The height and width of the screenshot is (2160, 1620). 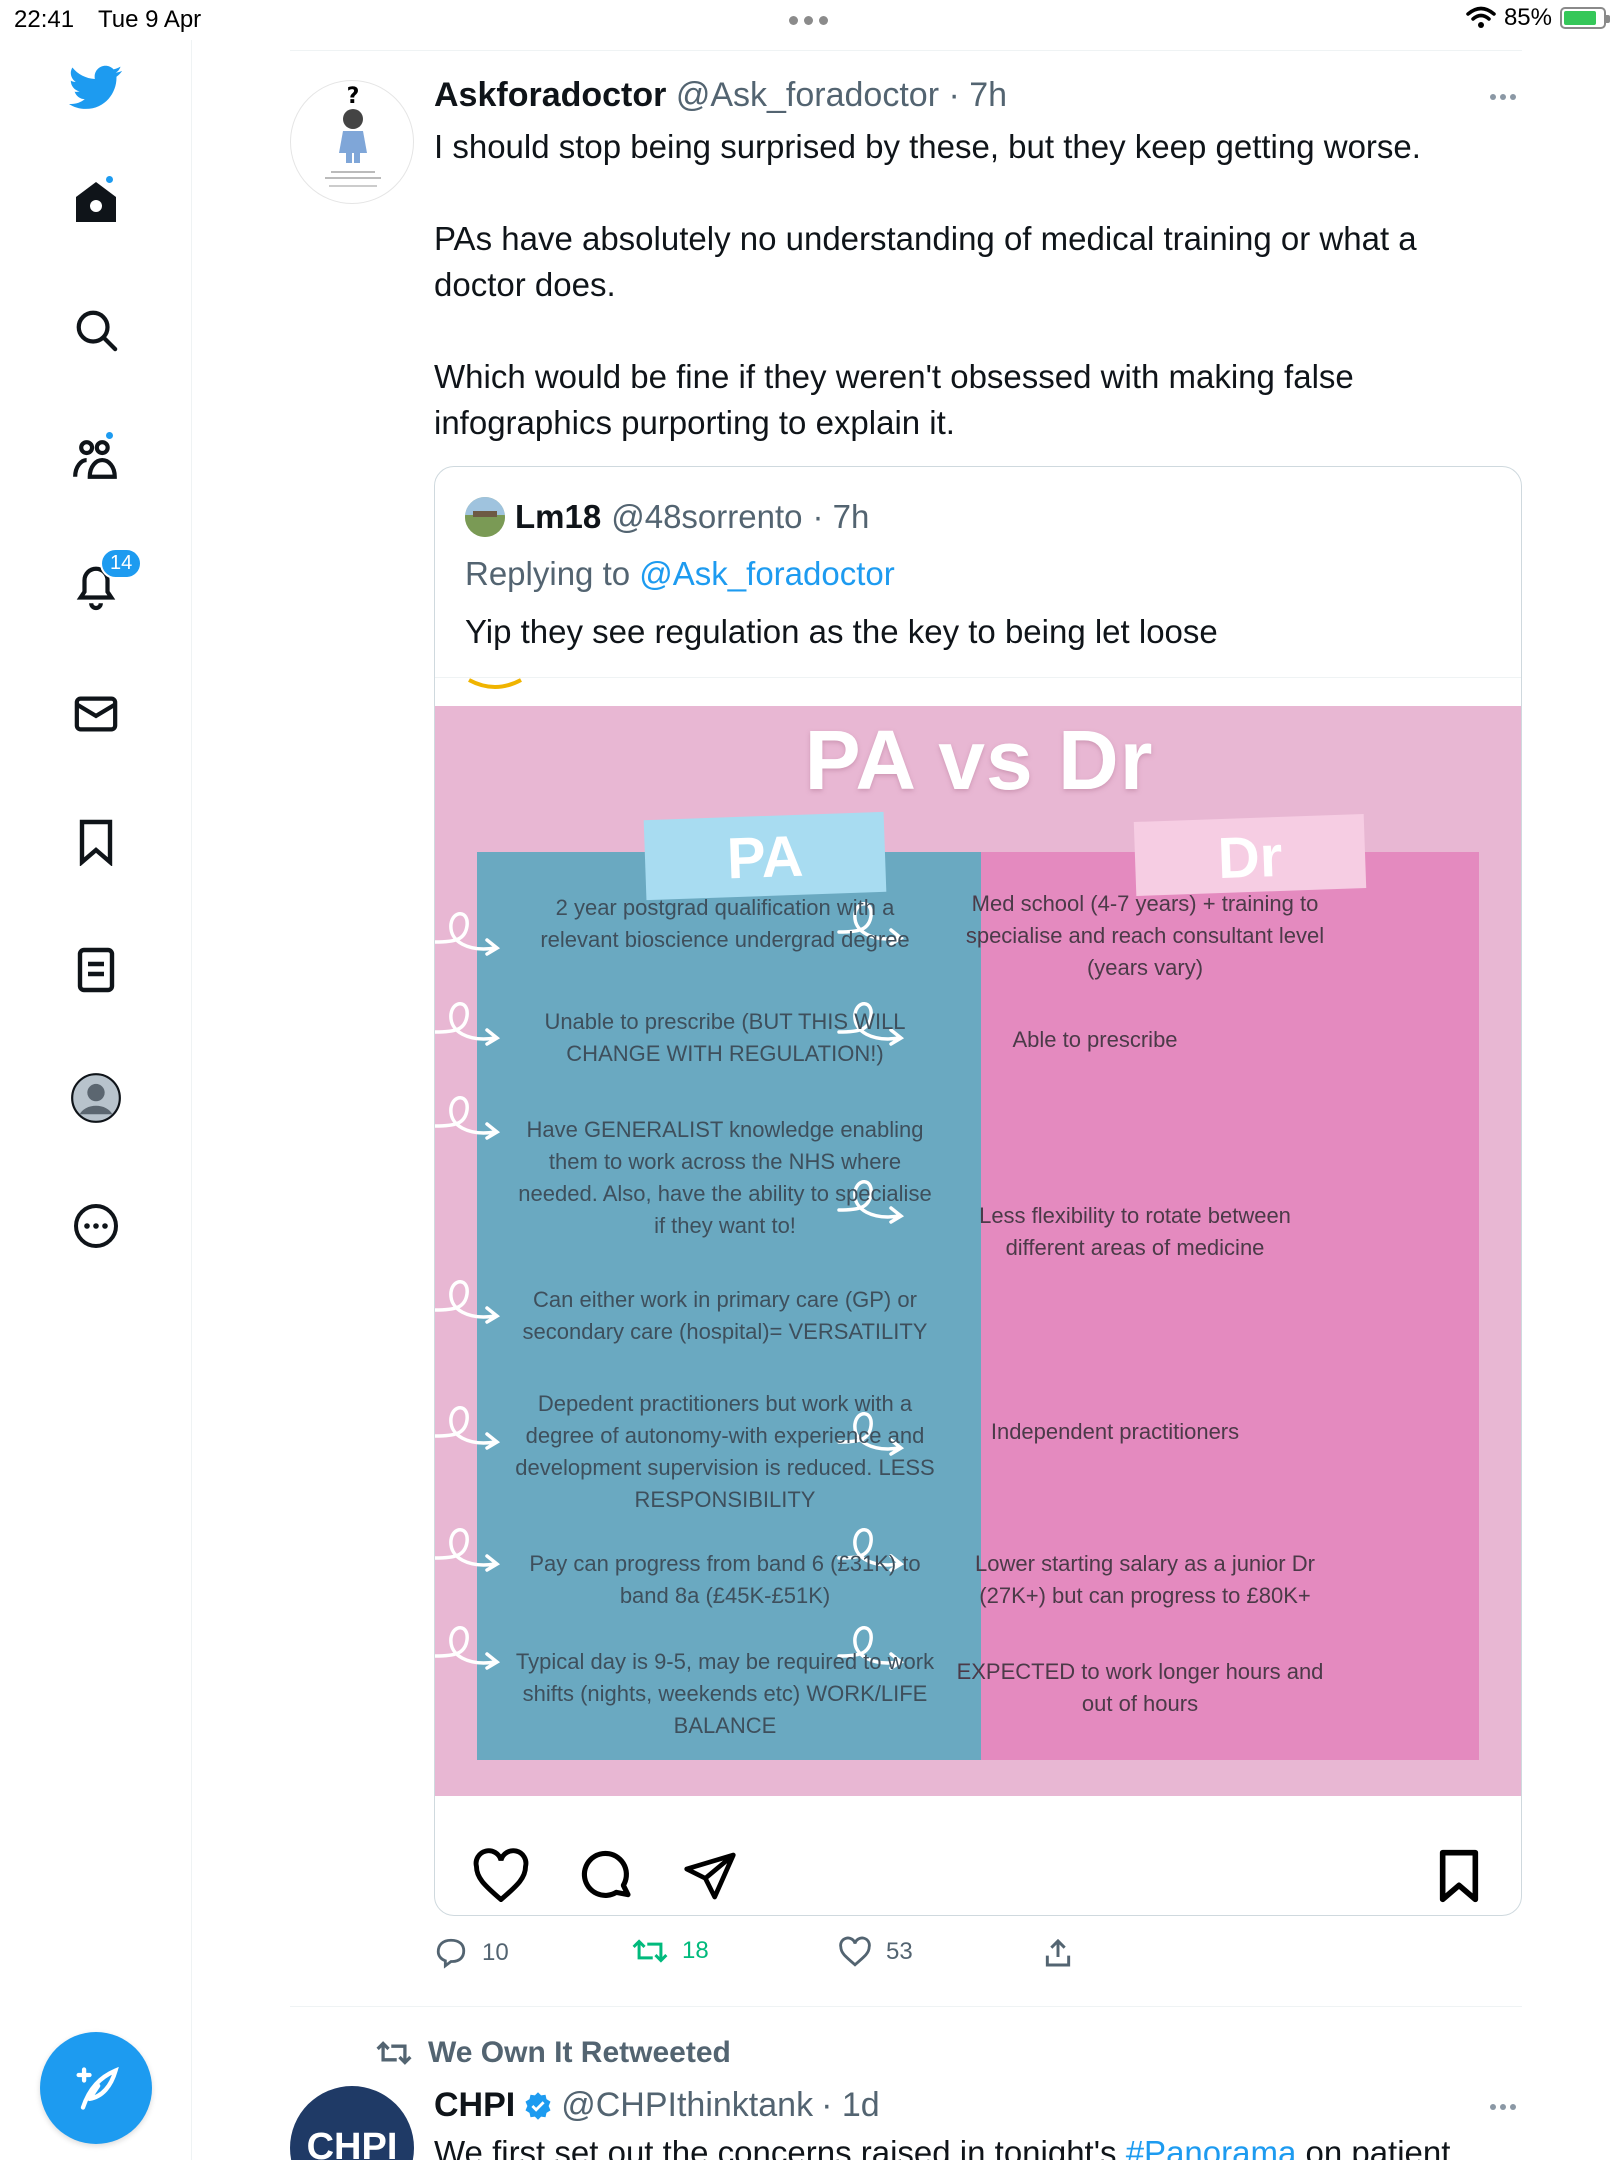 I want to click on profile-avatar-icon, so click(x=96, y=1098).